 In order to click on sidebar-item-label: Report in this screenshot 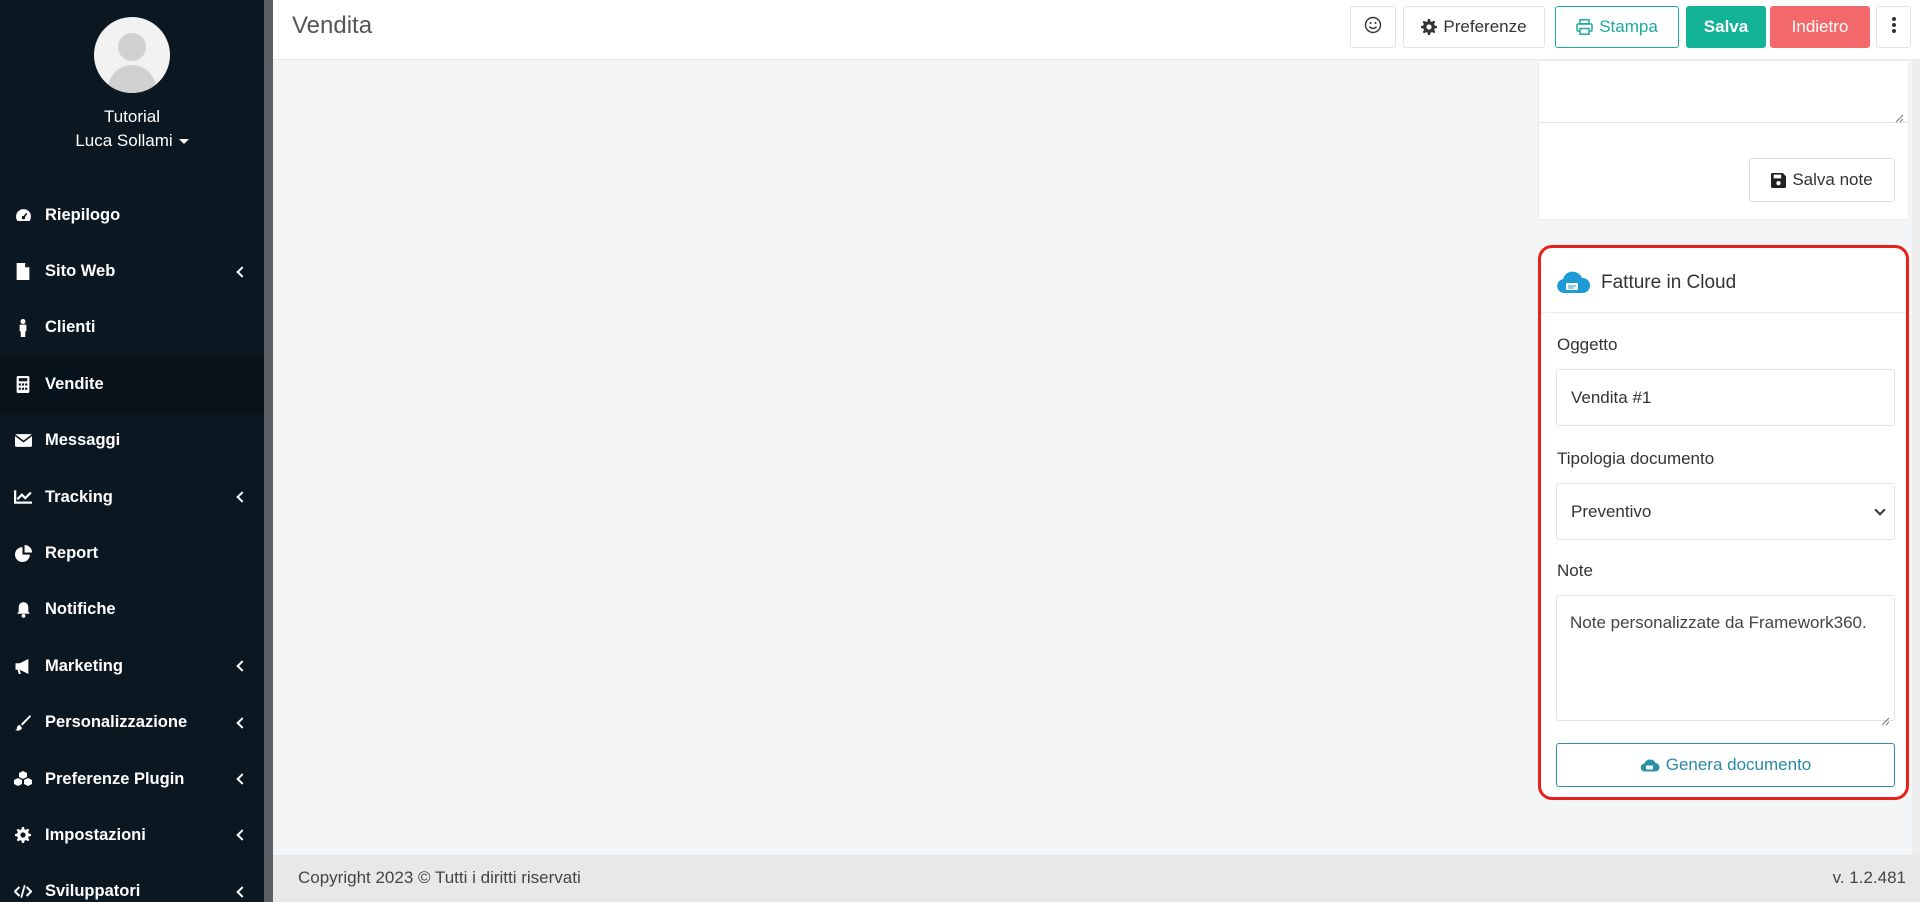, I will do `click(72, 553)`.